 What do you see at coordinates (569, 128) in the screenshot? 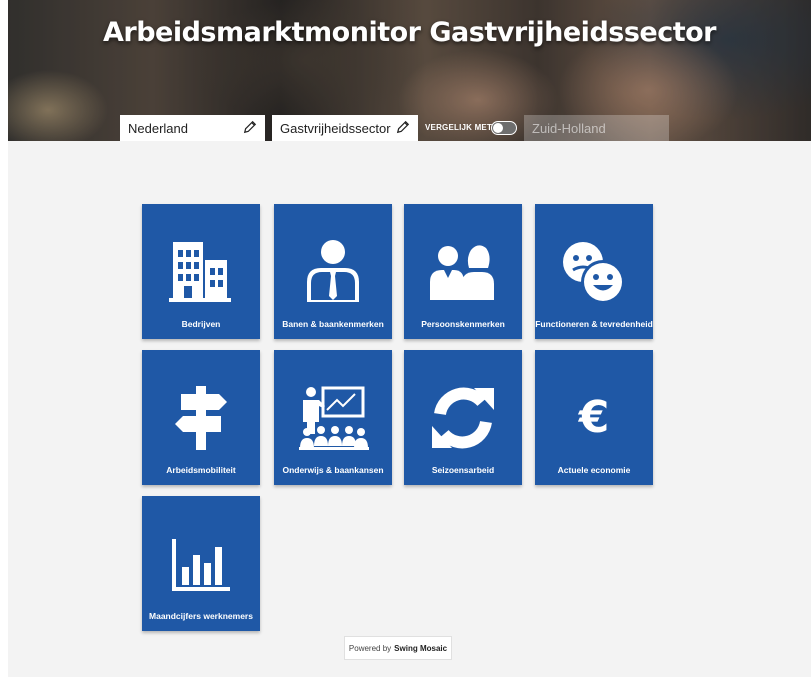
I see `compare-region-value: Zuid-Holland` at bounding box center [569, 128].